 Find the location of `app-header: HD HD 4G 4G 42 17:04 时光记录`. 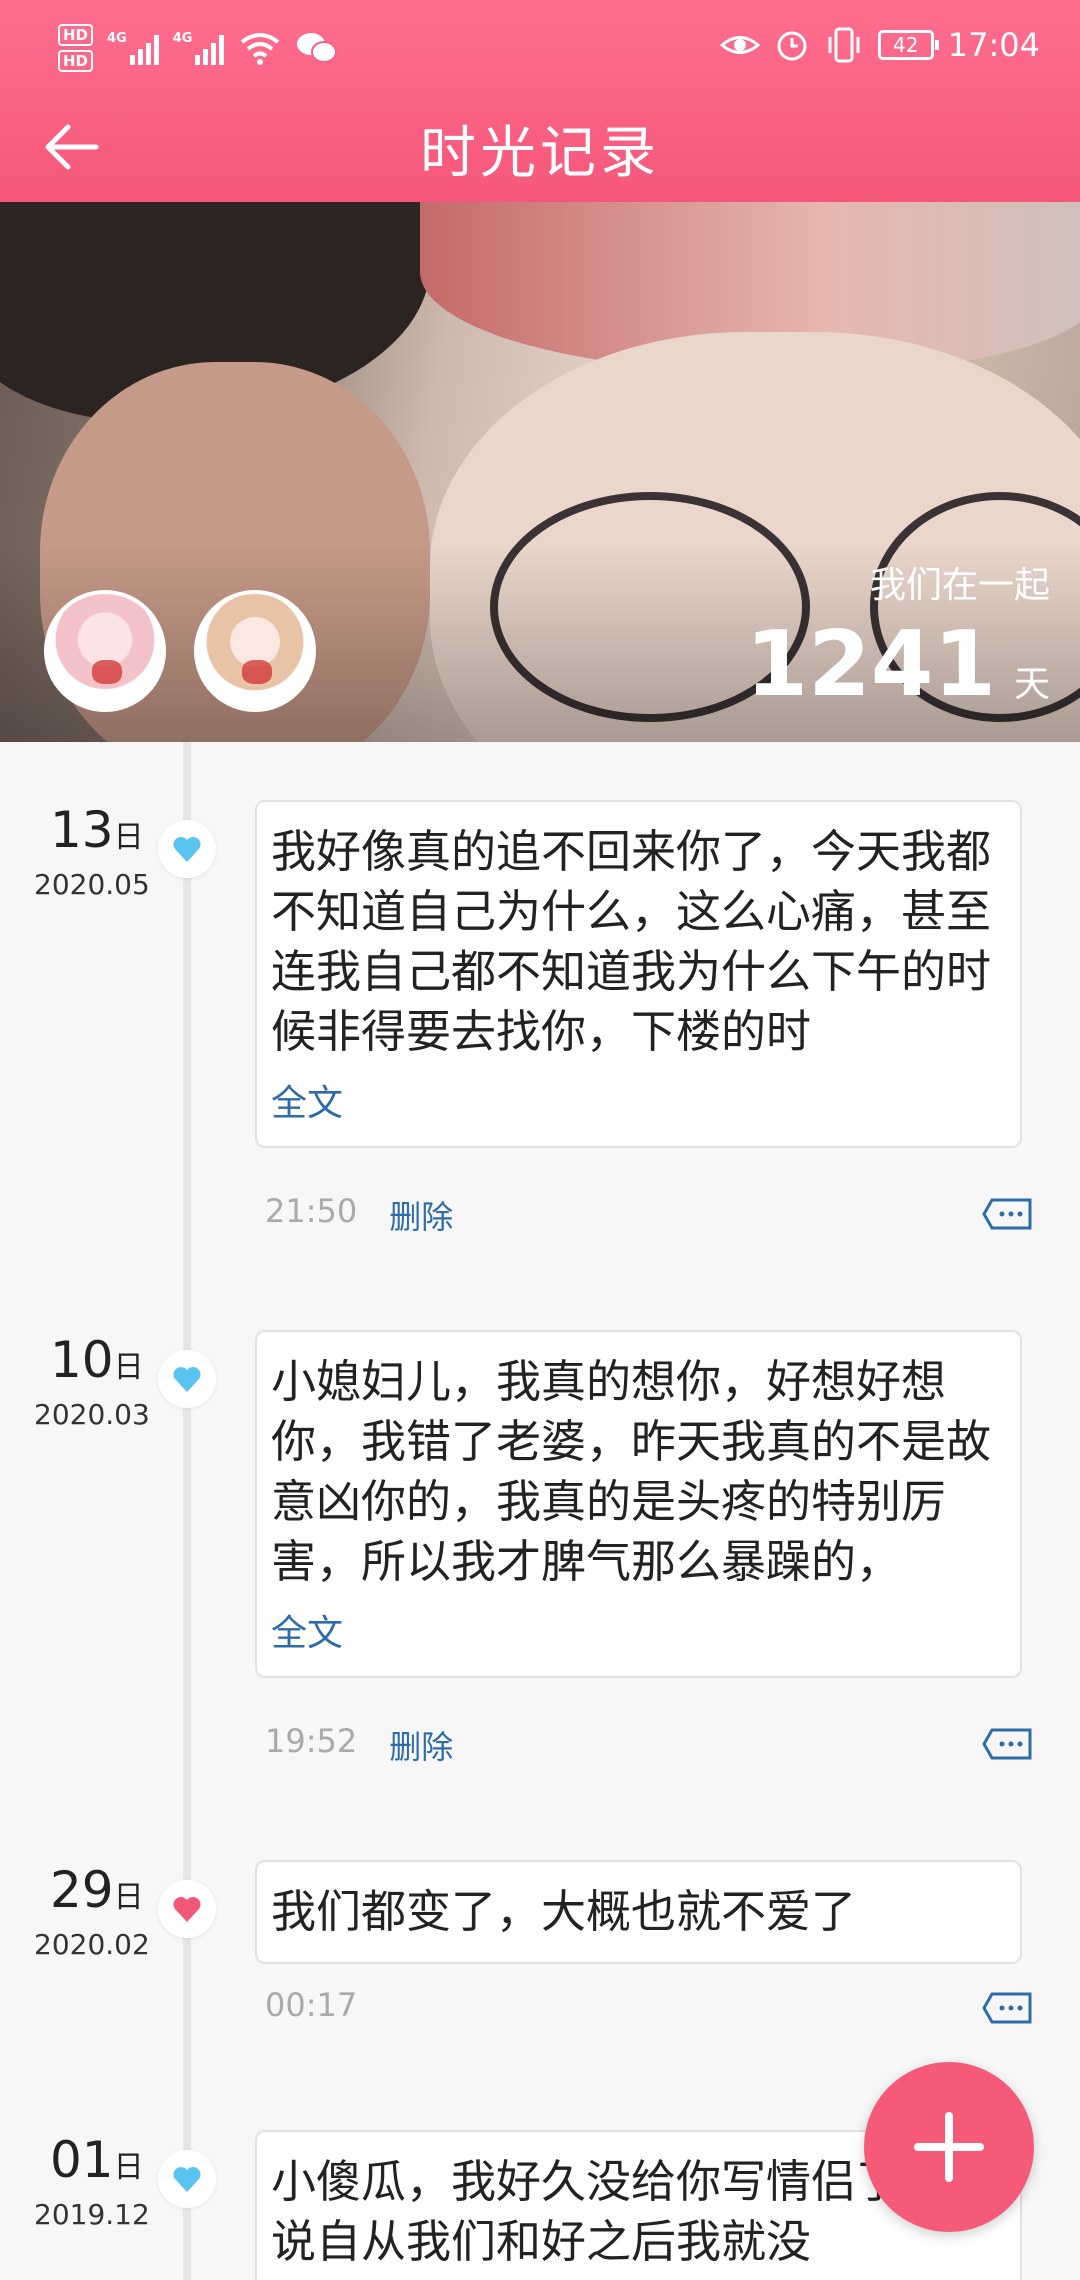

app-header: HD HD 4G 4G 42 17:04 时光记录 is located at coordinates (540, 101).